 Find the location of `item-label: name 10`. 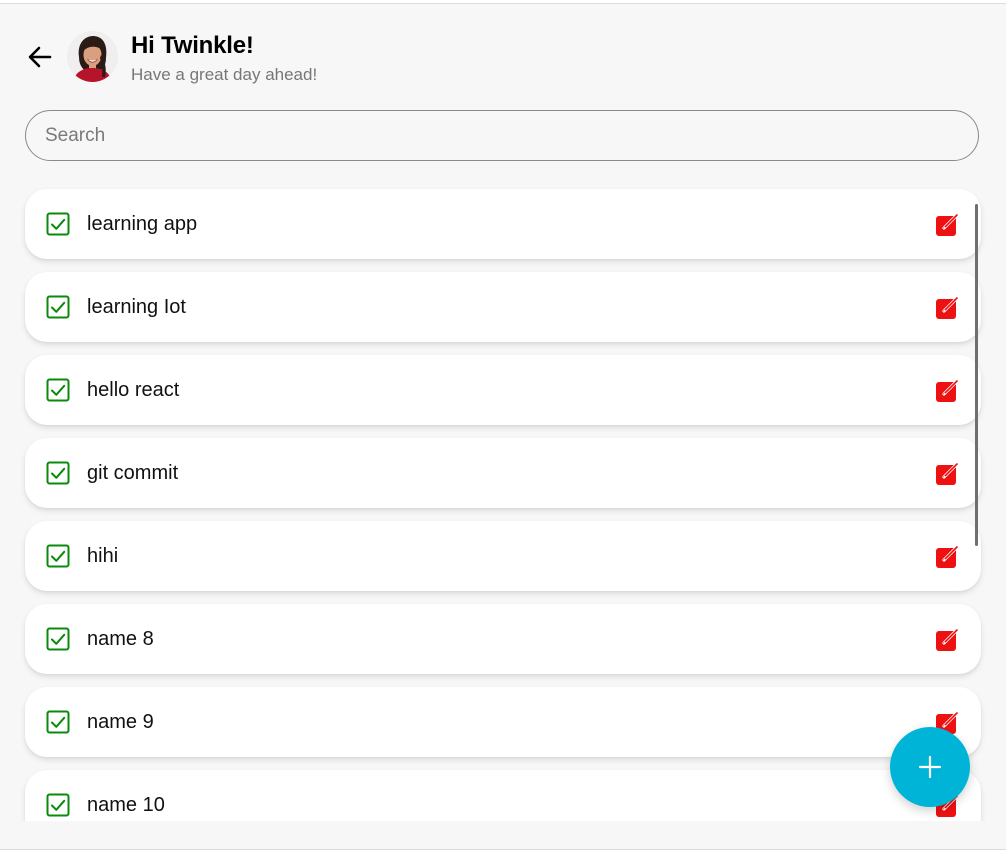

item-label: name 10 is located at coordinates (126, 805).